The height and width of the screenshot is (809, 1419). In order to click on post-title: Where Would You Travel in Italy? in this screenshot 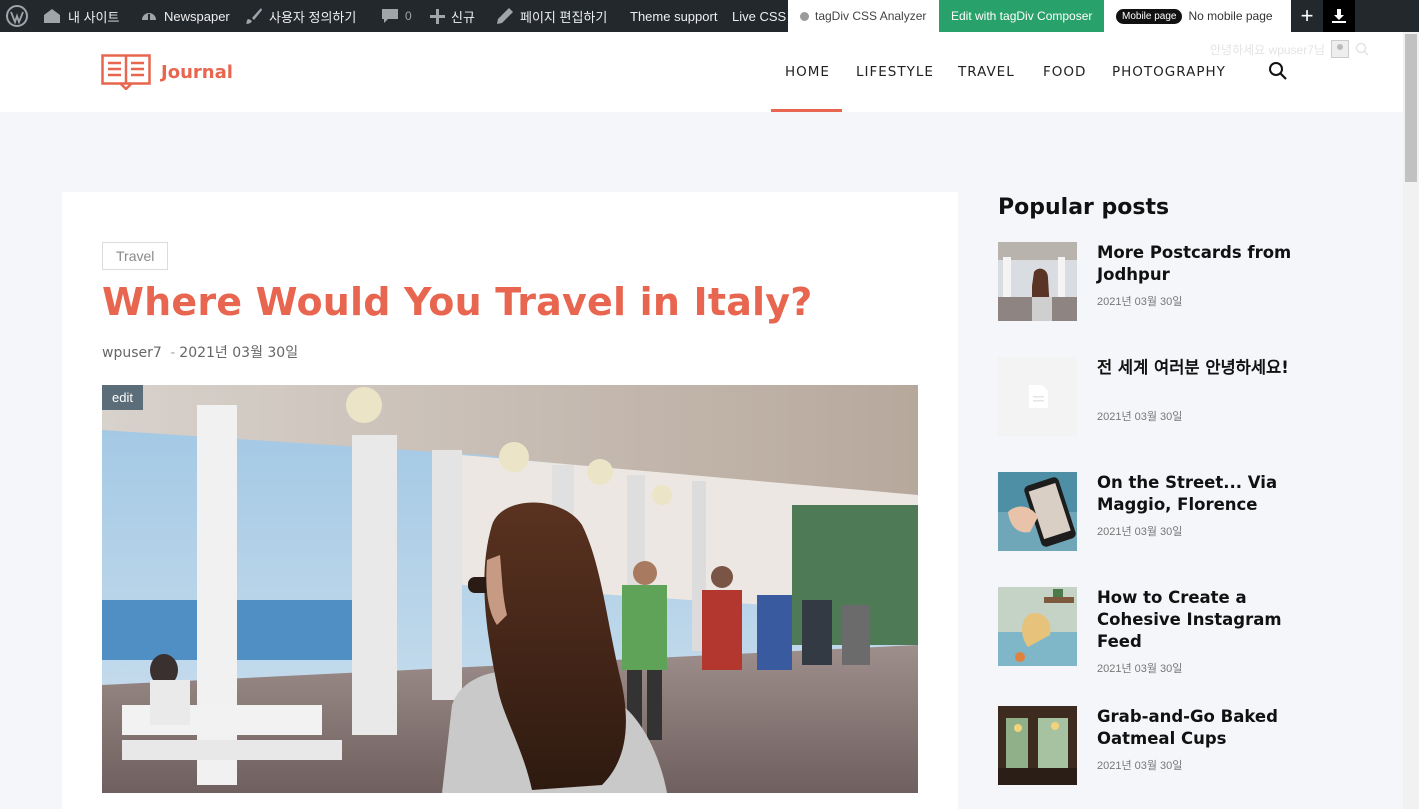, I will do `click(457, 302)`.